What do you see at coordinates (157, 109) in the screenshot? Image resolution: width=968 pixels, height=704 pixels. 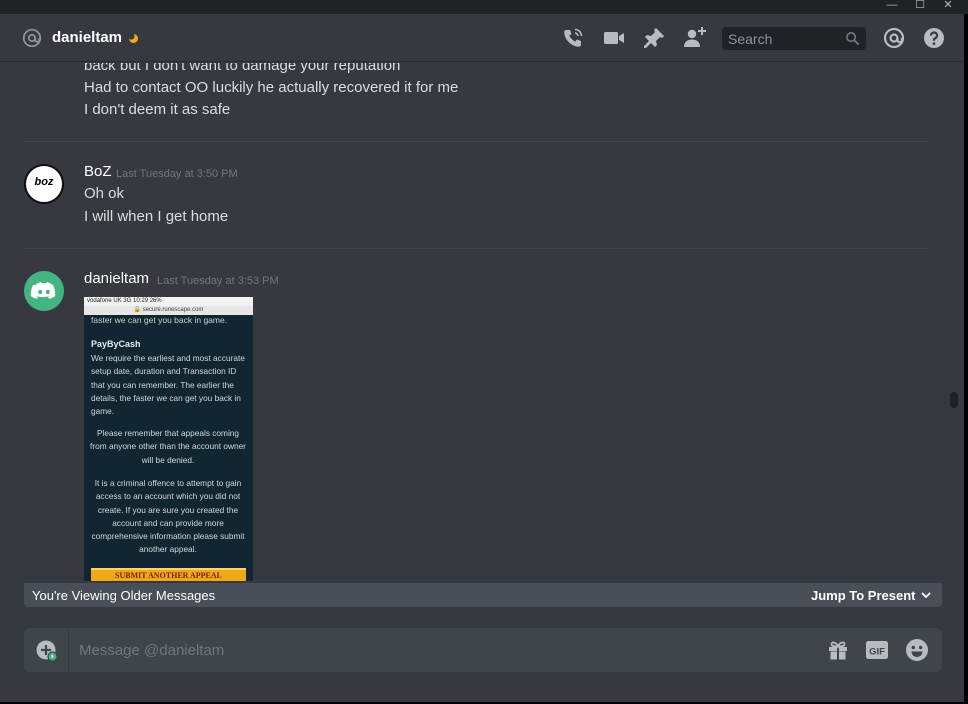 I see `message-text: I don't deem it as safe` at bounding box center [157, 109].